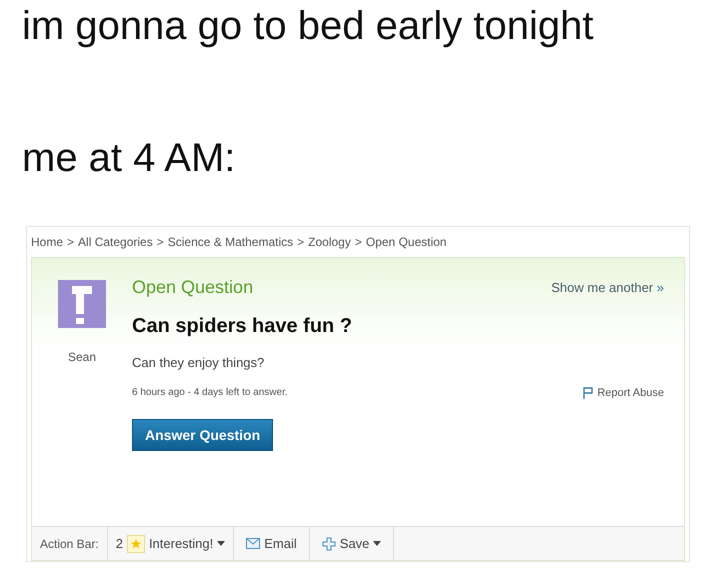 This screenshot has height=570, width=713. Describe the element at coordinates (308, 26) in the screenshot. I see `caption-text: im gonna go to bed early tonight` at that location.